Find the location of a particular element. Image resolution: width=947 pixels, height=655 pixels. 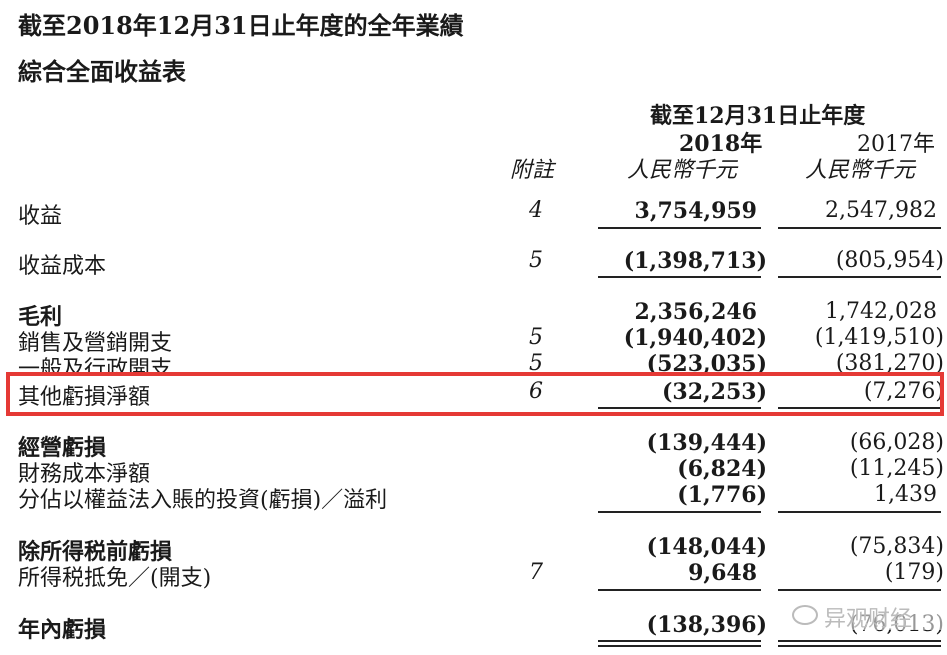

note-header: 附註 is located at coordinates (532, 170).